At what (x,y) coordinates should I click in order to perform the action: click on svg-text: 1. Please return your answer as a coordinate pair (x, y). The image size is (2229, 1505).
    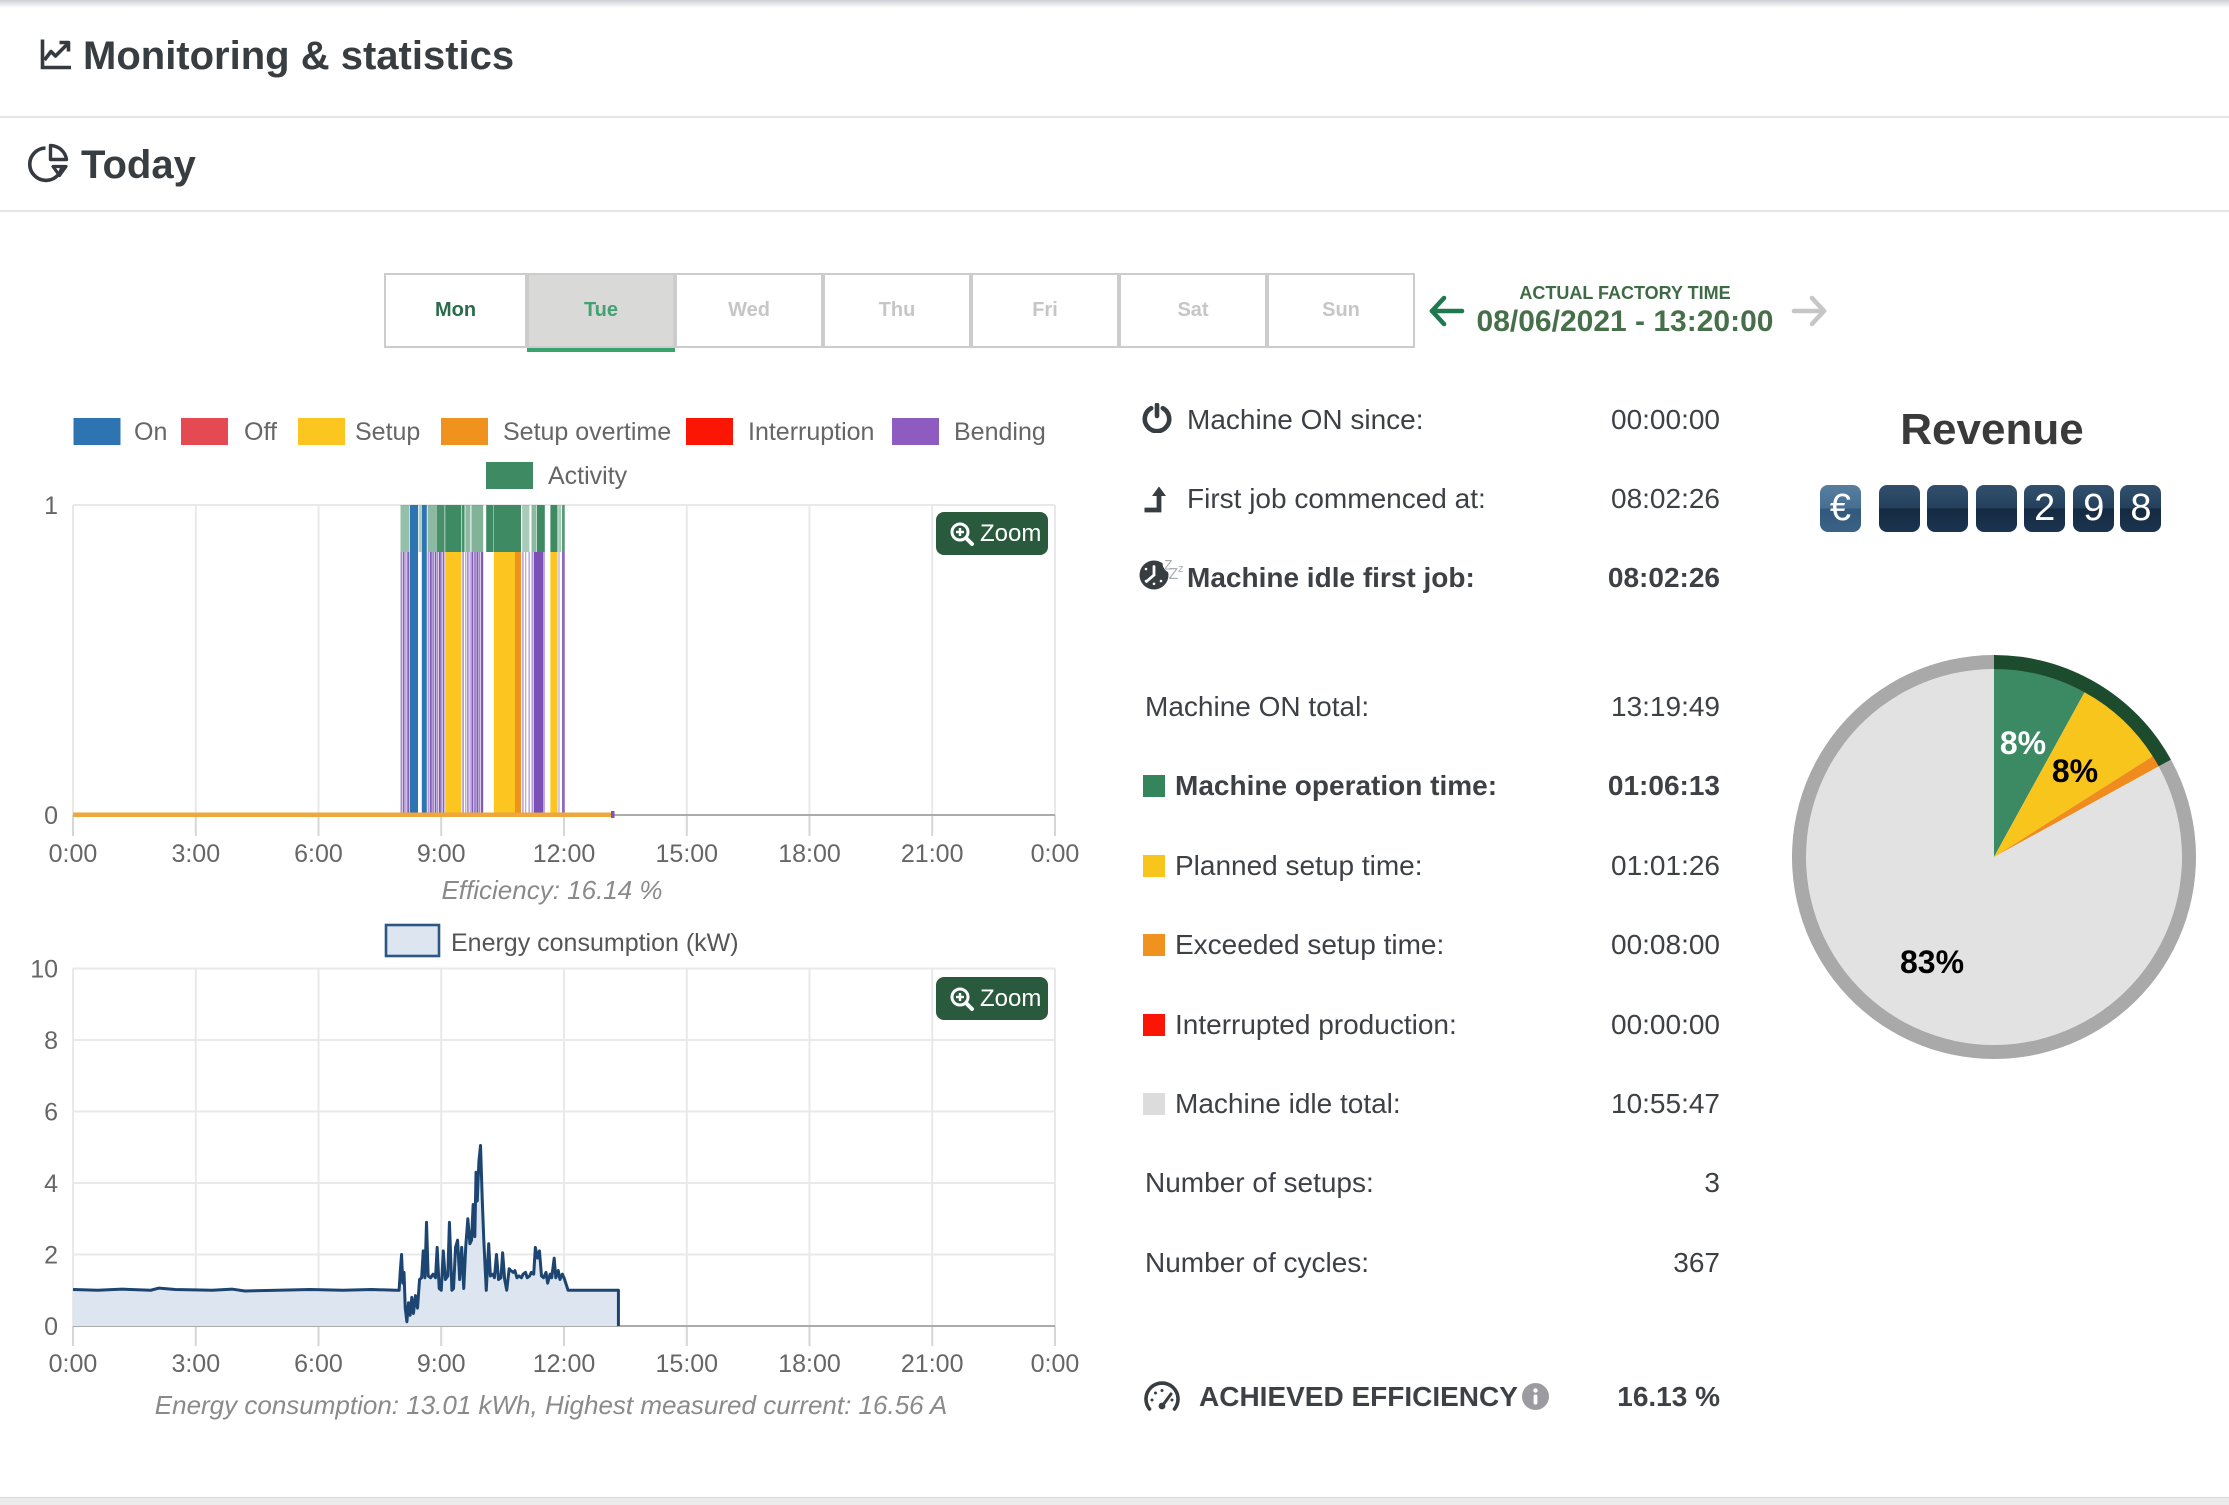
    Looking at the image, I should click on (51, 506).